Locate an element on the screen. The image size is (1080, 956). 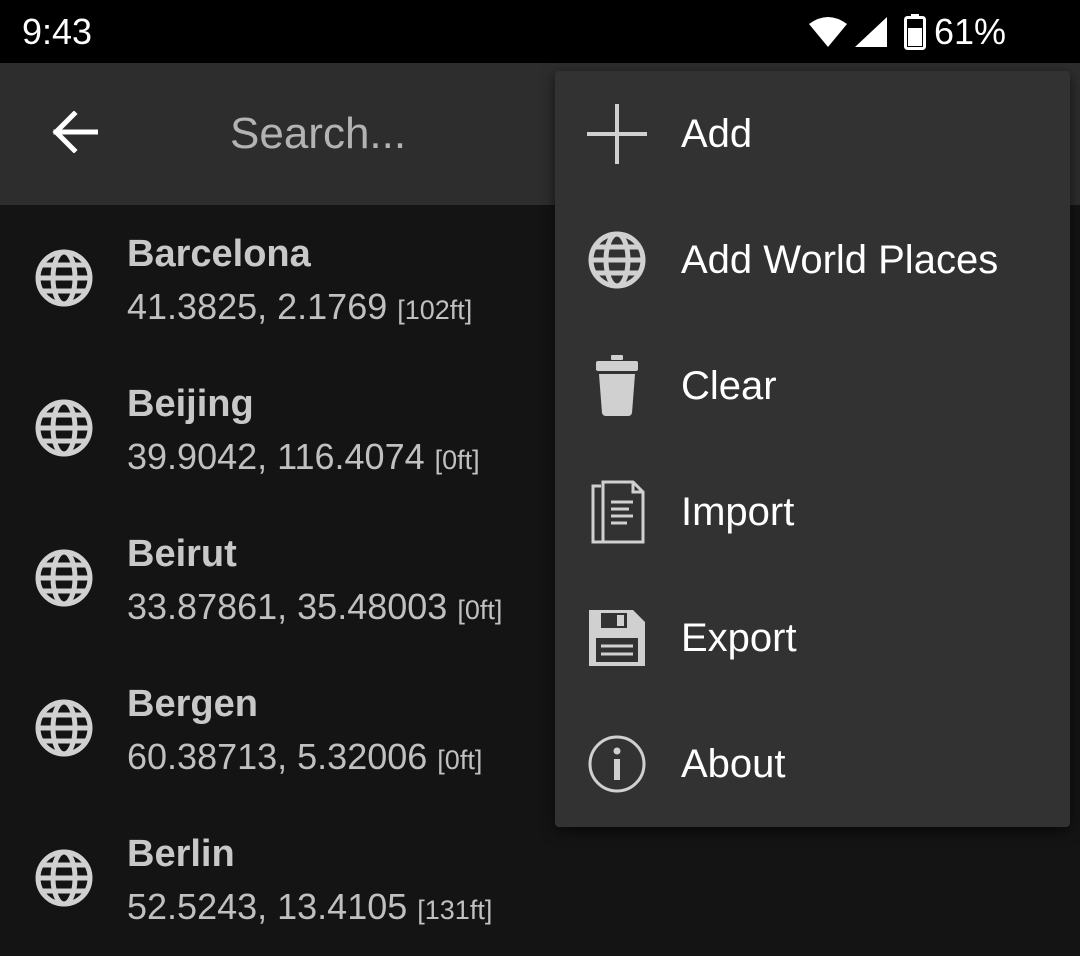
battery-percent: 61% is located at coordinates (969, 31).